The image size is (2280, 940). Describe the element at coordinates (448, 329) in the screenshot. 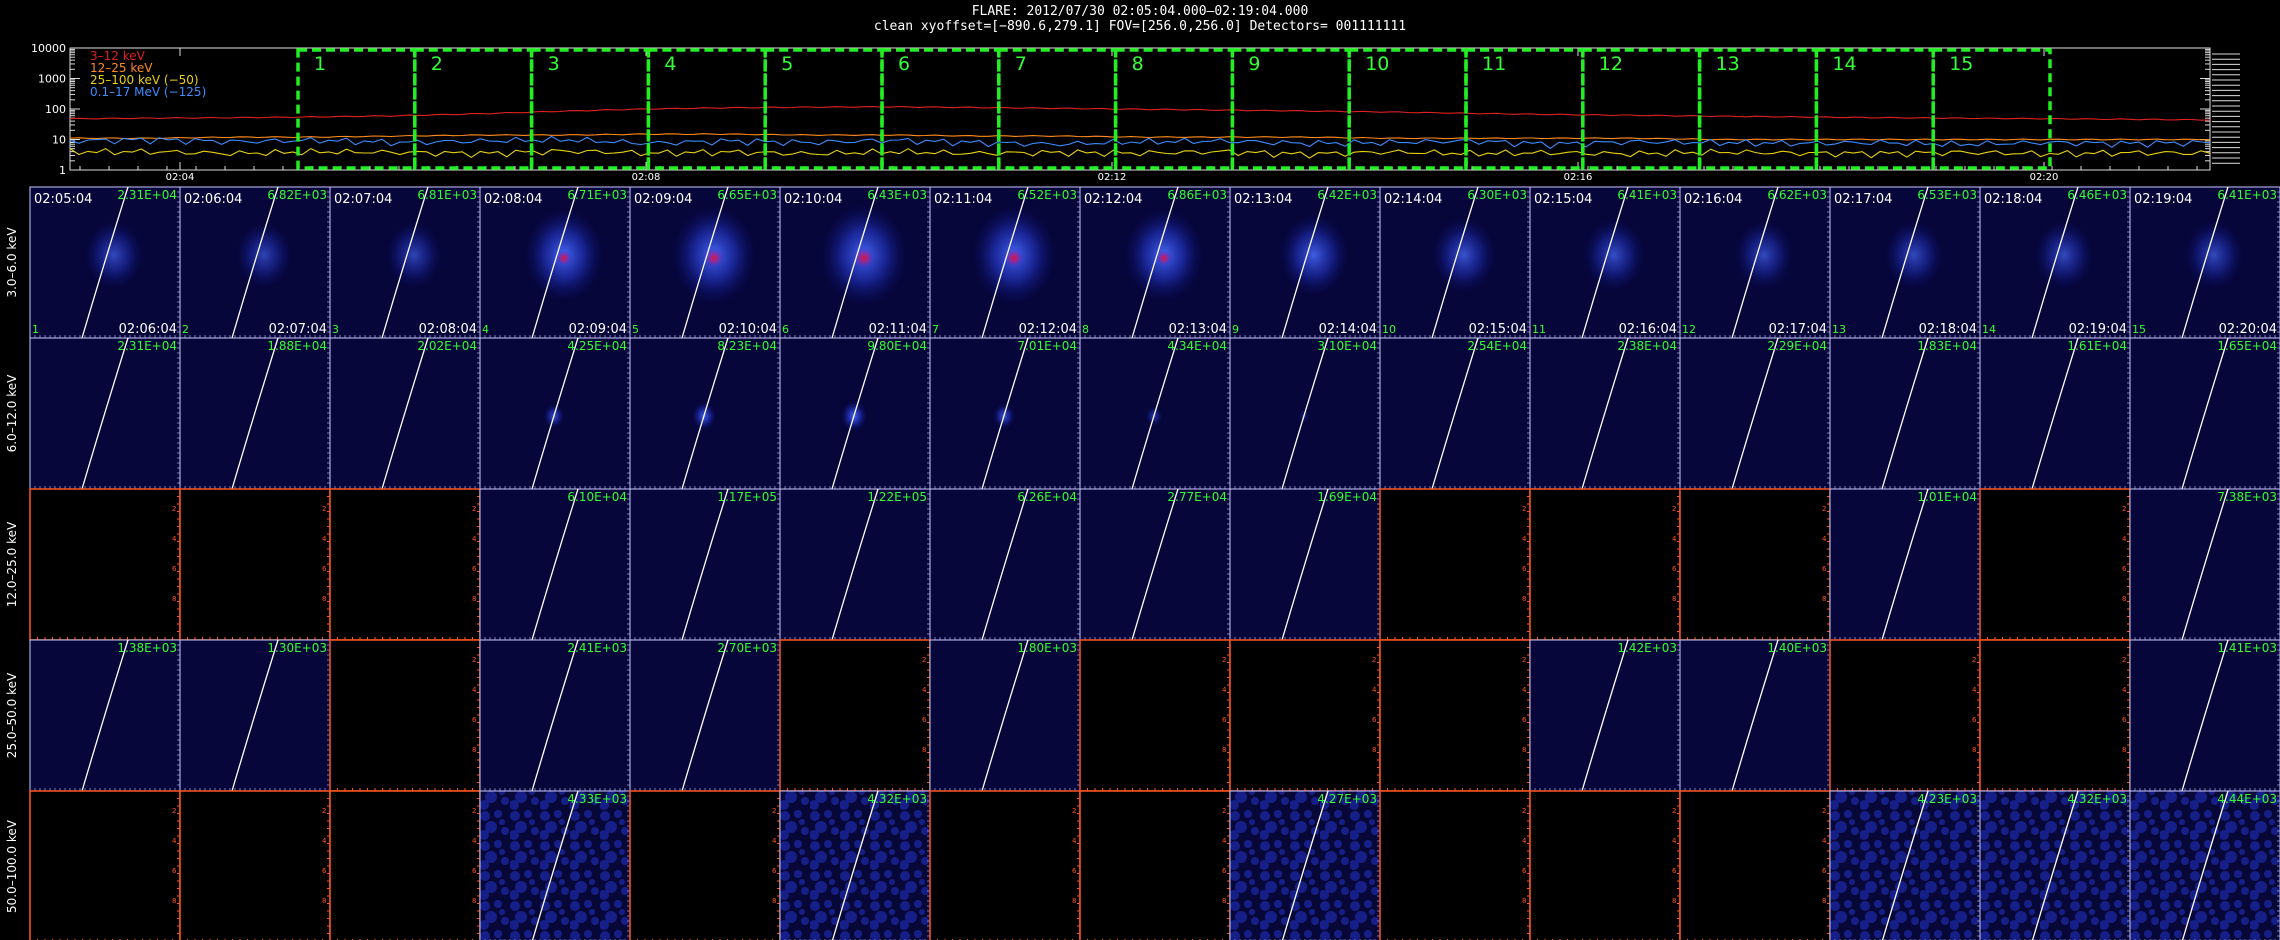

I see `end-time-label: 02:08:04` at that location.